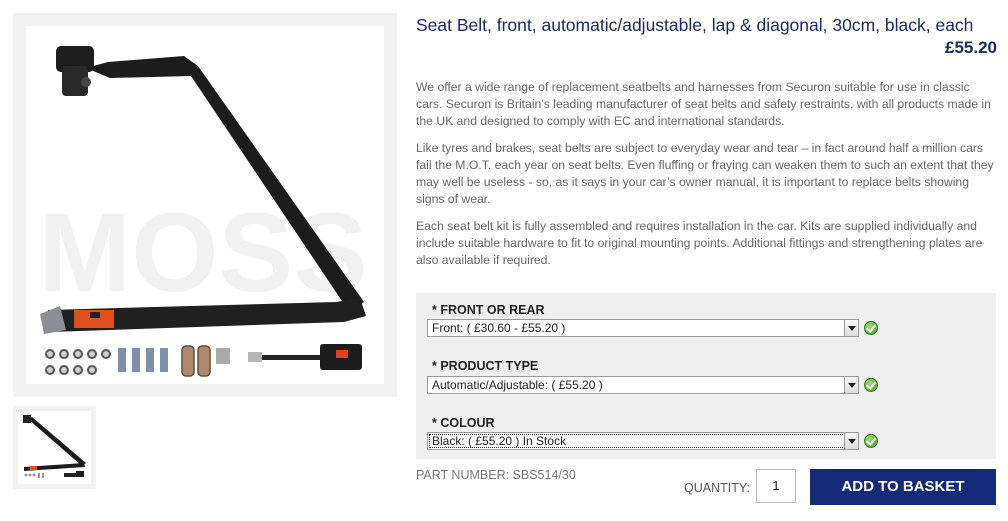  I want to click on product-type-label: * PRODUCT TYPE, so click(485, 366).